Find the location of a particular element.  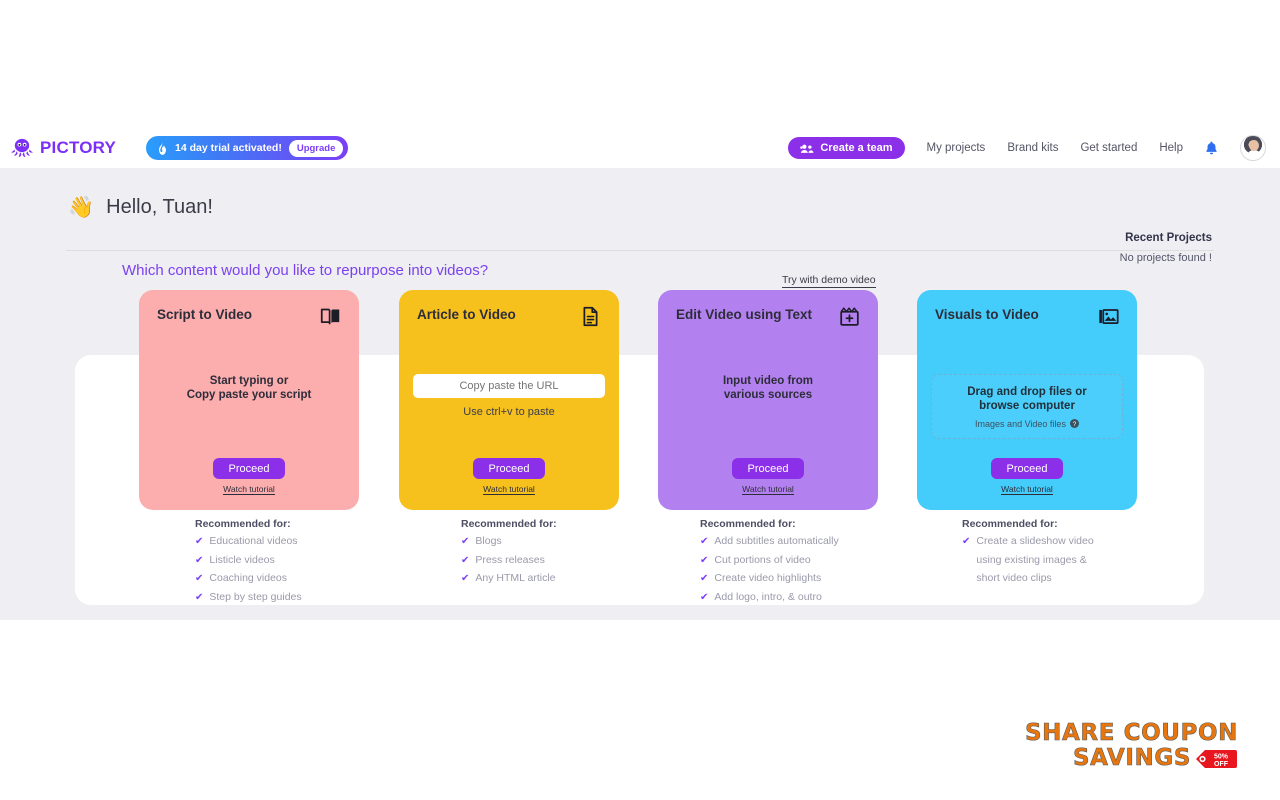

card-body: Use ctrl+v to paste is located at coordinates (509, 396).